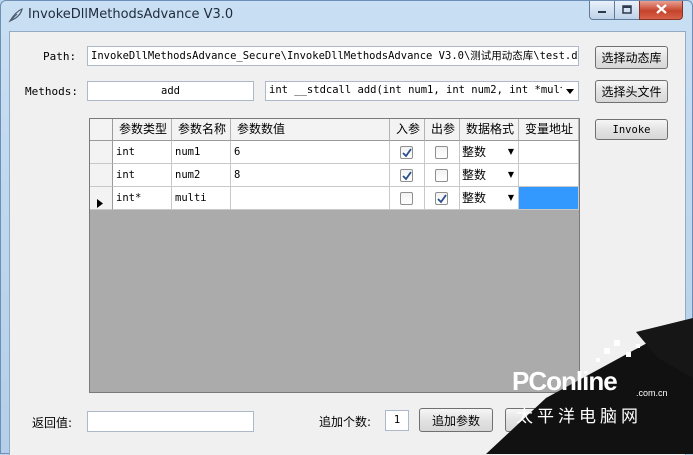 This screenshot has width=693, height=455. What do you see at coordinates (170, 421) in the screenshot?
I see `return-value-input` at bounding box center [170, 421].